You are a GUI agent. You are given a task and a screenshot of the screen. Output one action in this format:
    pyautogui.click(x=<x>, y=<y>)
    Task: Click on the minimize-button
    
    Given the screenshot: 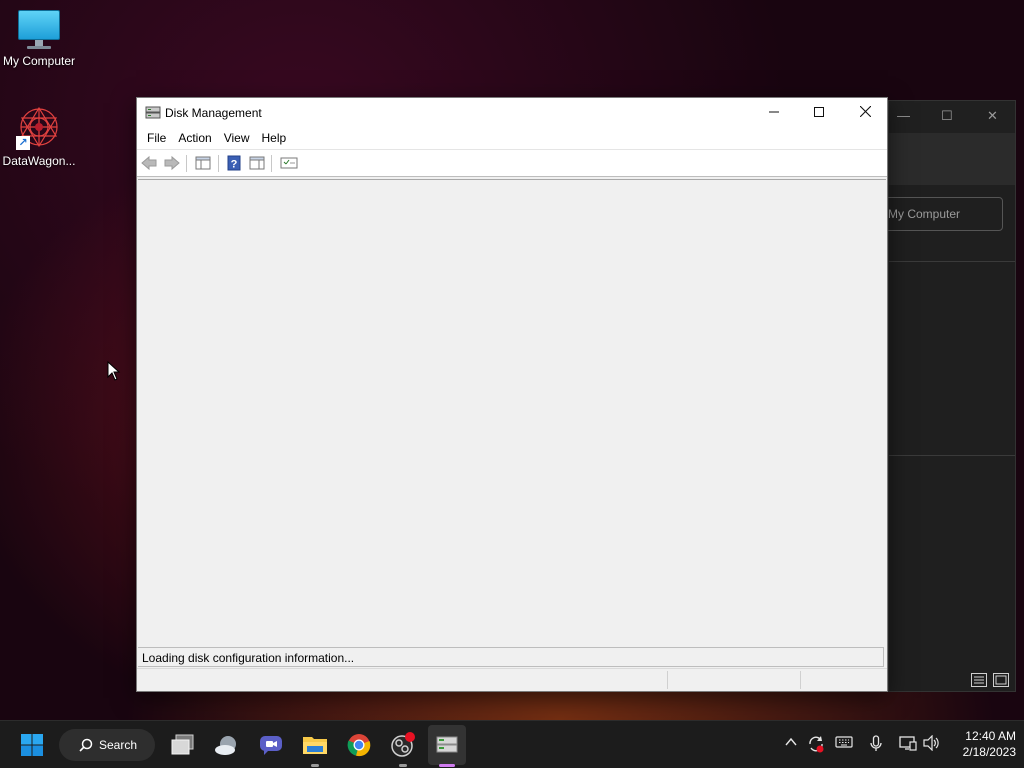 What is the action you would take?
    pyautogui.click(x=774, y=112)
    